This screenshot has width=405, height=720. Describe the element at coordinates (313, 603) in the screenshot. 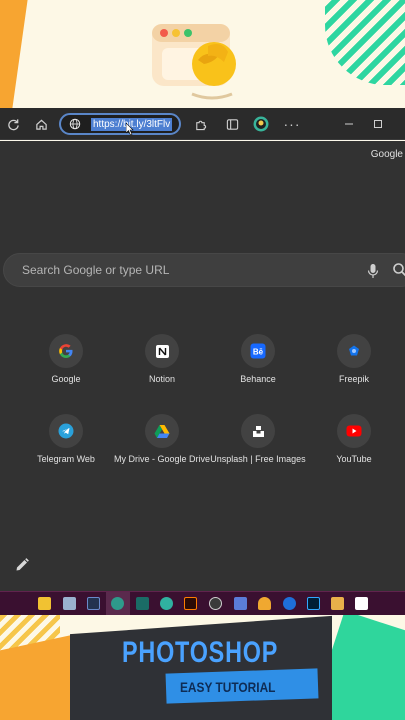

I see `taskbar-photoshop-icon` at that location.